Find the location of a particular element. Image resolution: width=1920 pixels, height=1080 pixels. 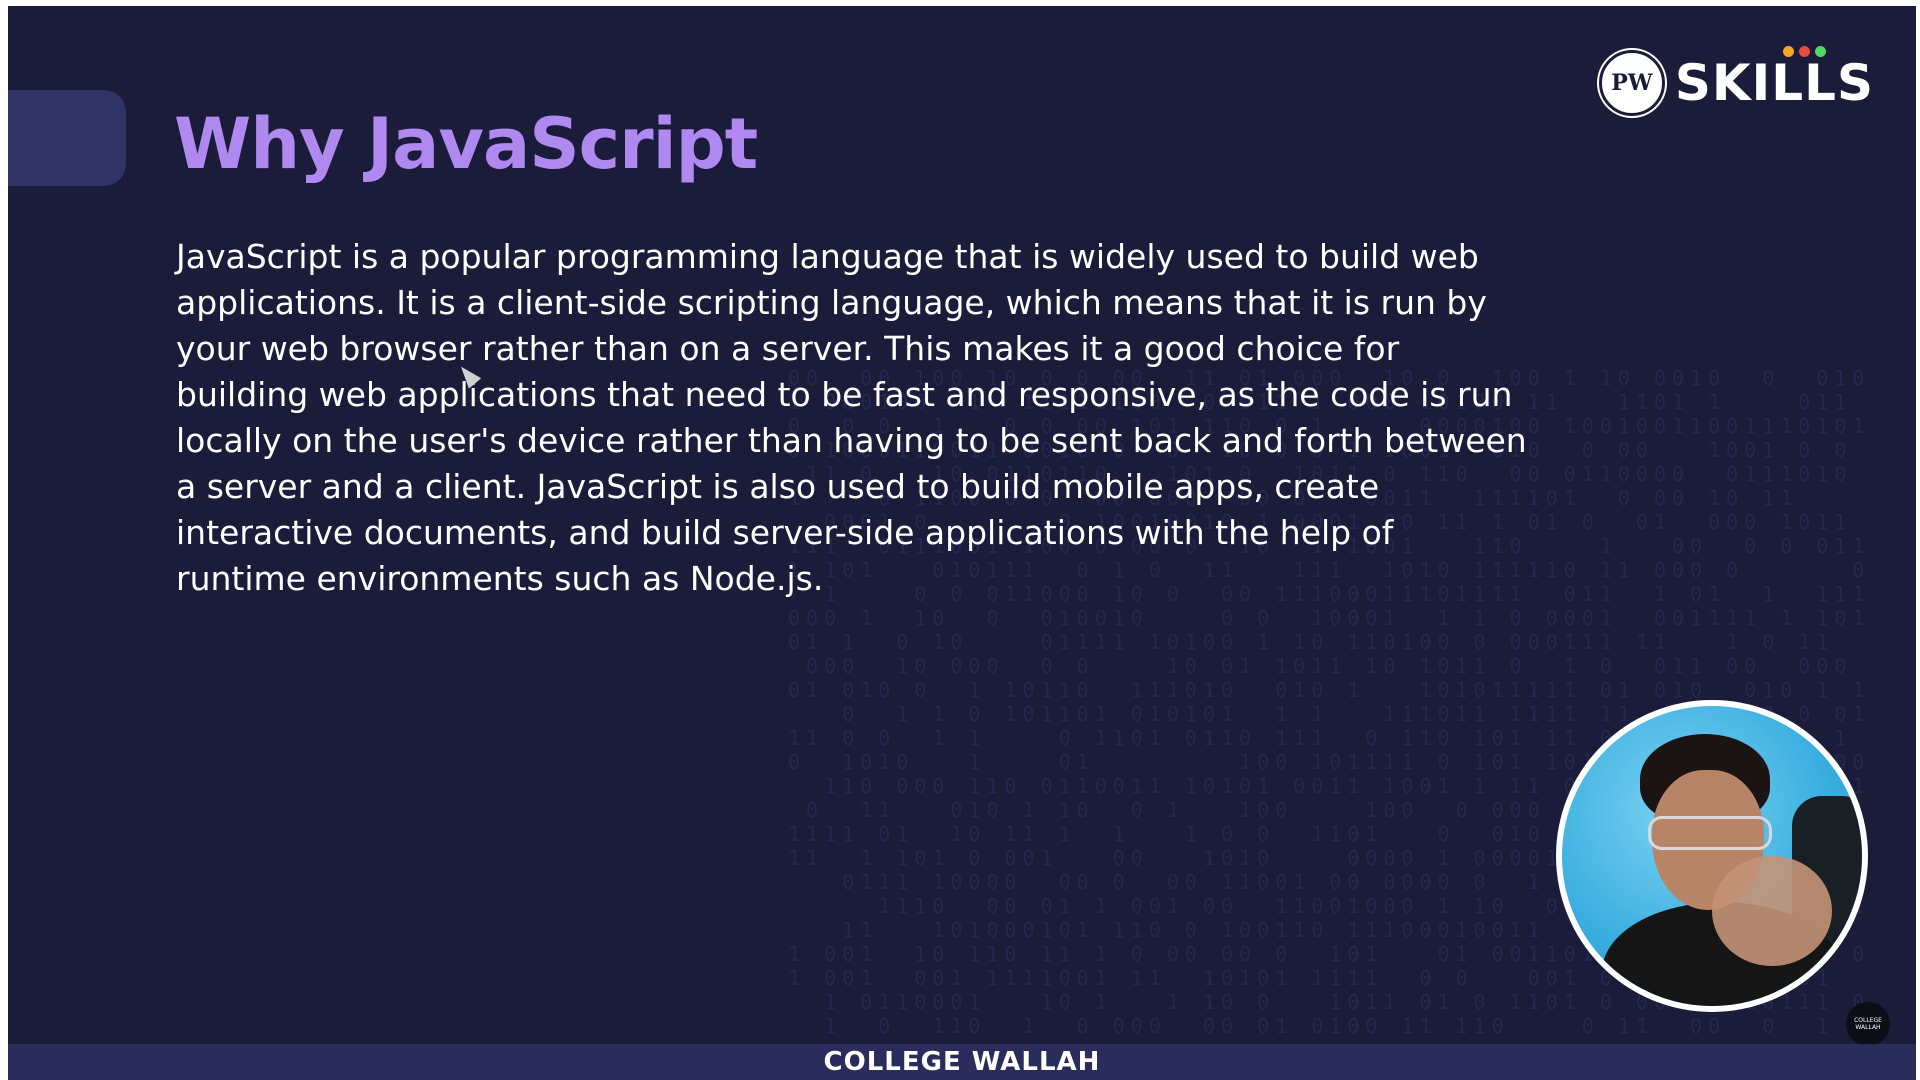

pw-logo-icon: PW is located at coordinates (1631, 83).